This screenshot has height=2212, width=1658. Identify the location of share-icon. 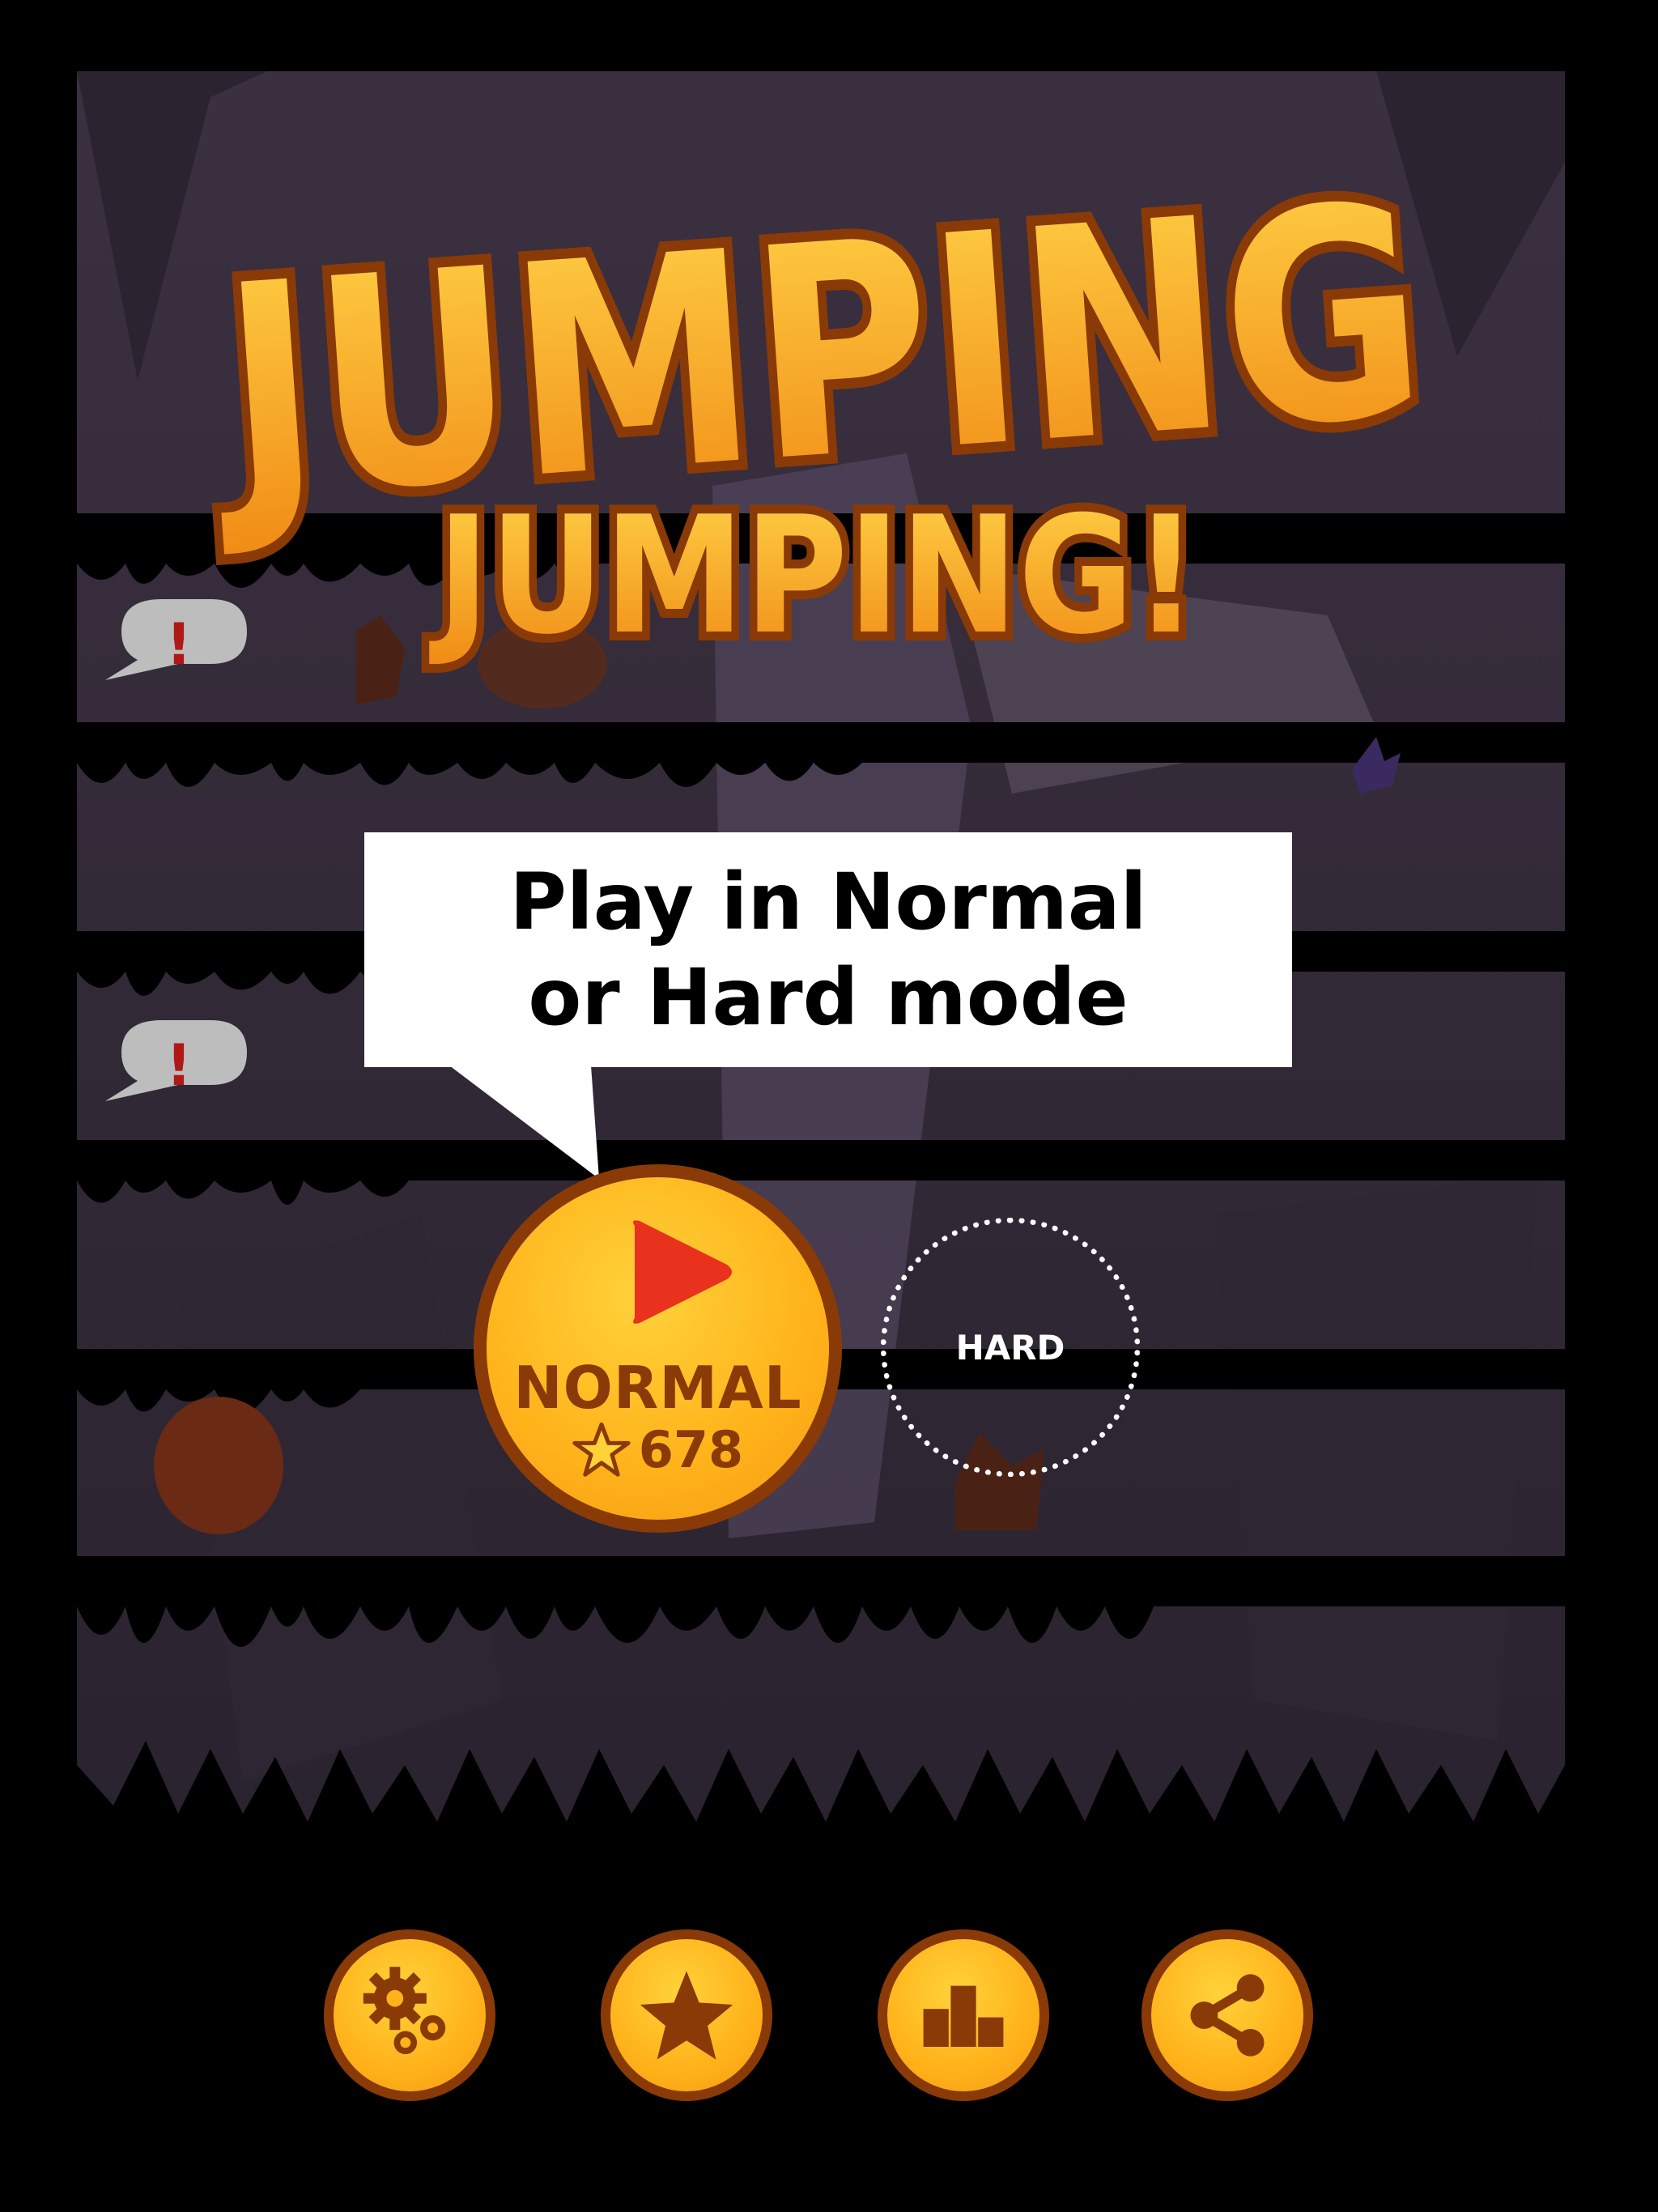
(1227, 2015).